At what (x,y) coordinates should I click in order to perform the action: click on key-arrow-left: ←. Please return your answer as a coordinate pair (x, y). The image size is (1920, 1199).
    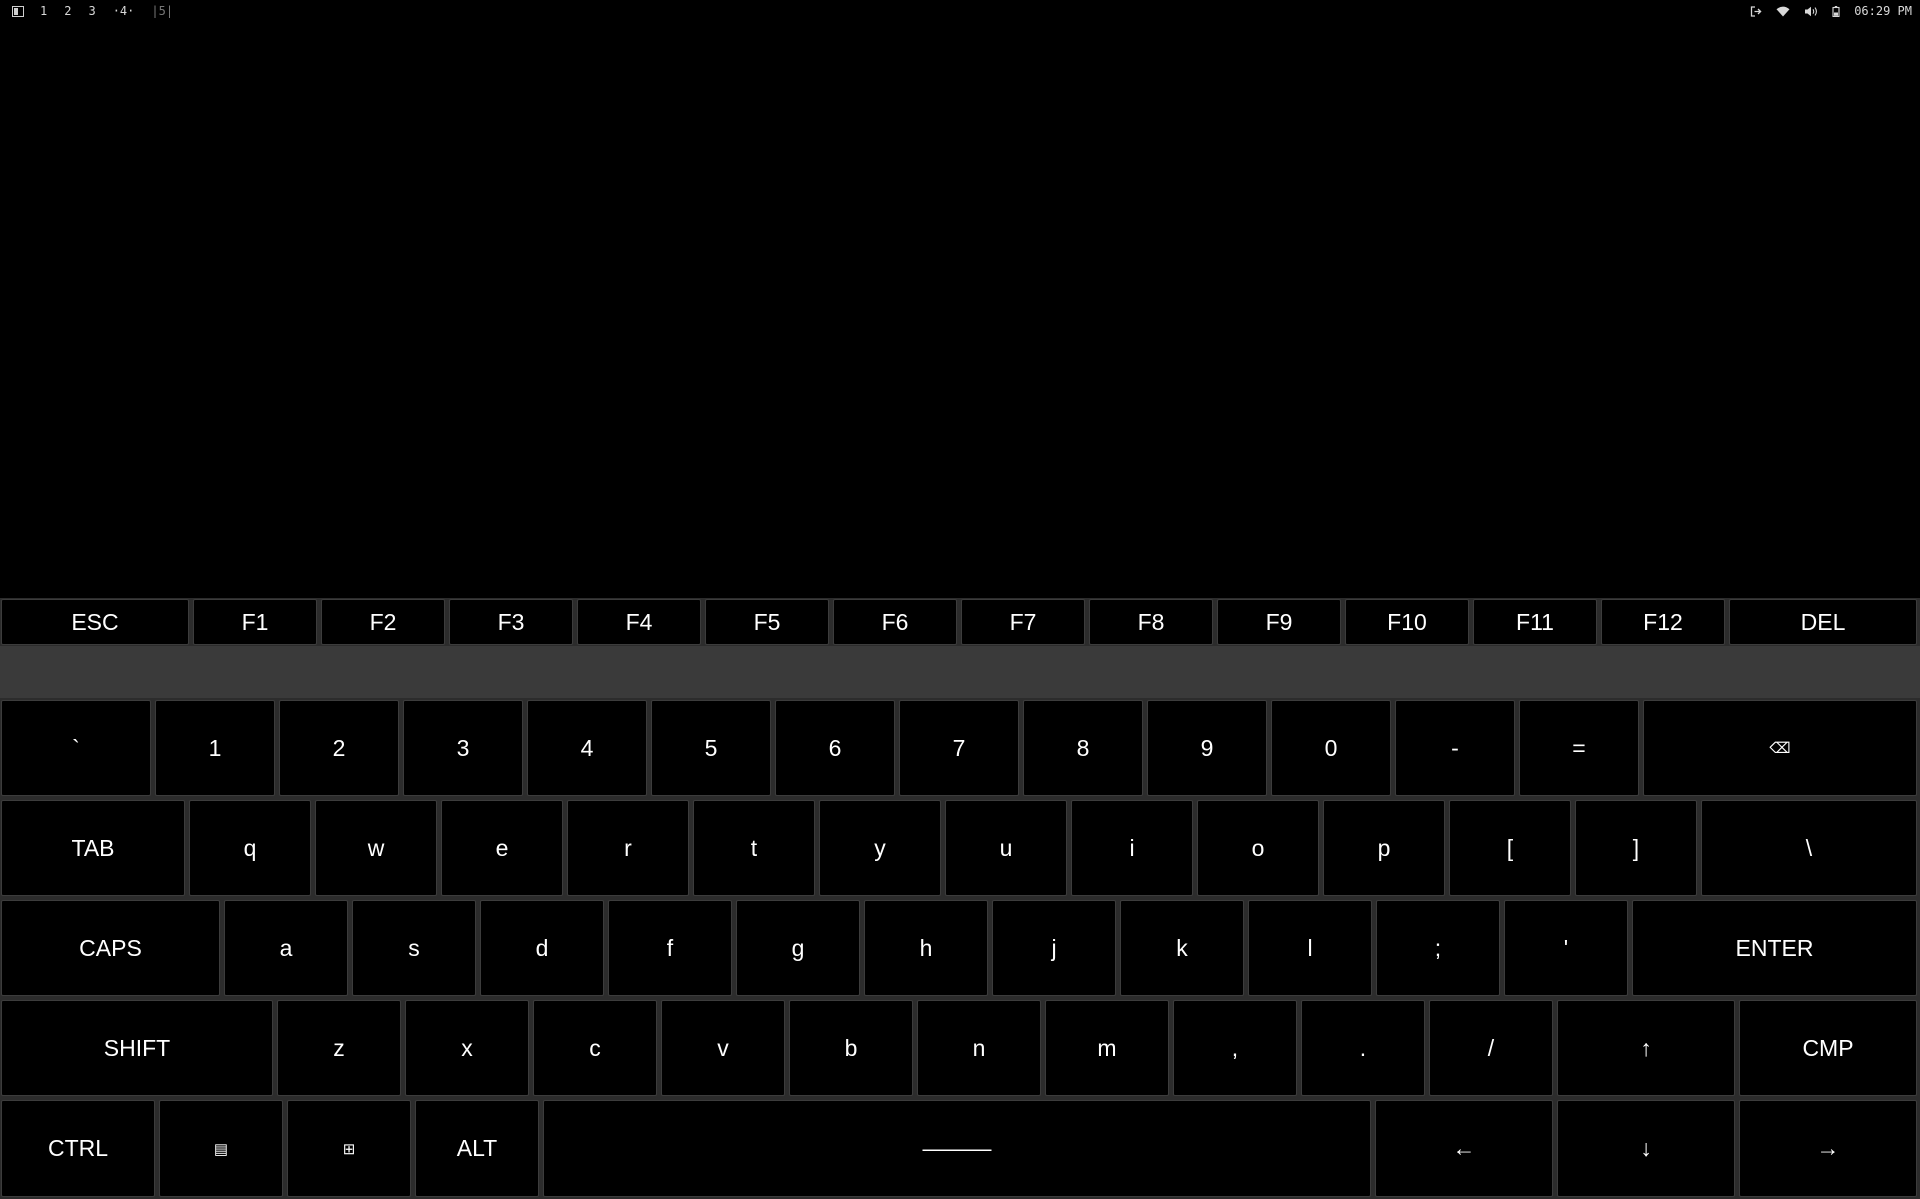
    Looking at the image, I should click on (1464, 1148).